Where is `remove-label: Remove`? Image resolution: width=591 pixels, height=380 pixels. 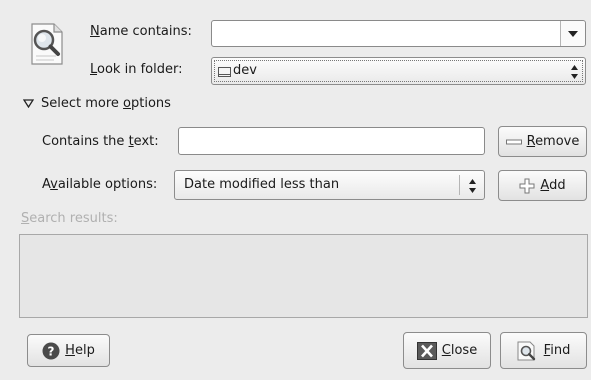
remove-label: Remove is located at coordinates (553, 141).